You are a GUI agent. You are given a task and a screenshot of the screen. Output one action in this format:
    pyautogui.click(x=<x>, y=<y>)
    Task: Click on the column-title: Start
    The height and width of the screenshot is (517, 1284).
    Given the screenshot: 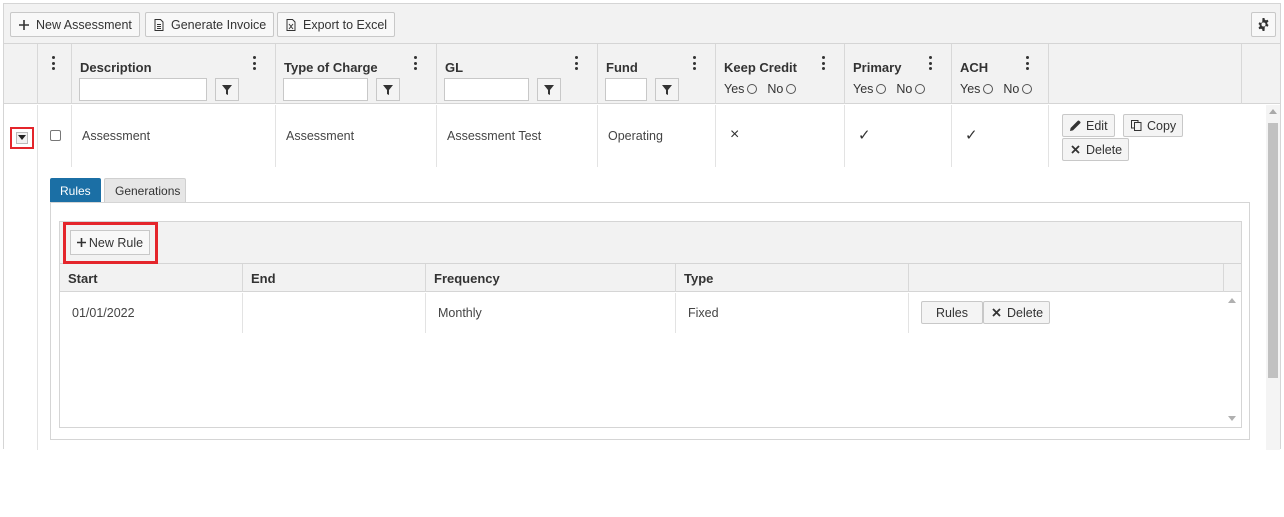 What is the action you would take?
    pyautogui.click(x=83, y=278)
    